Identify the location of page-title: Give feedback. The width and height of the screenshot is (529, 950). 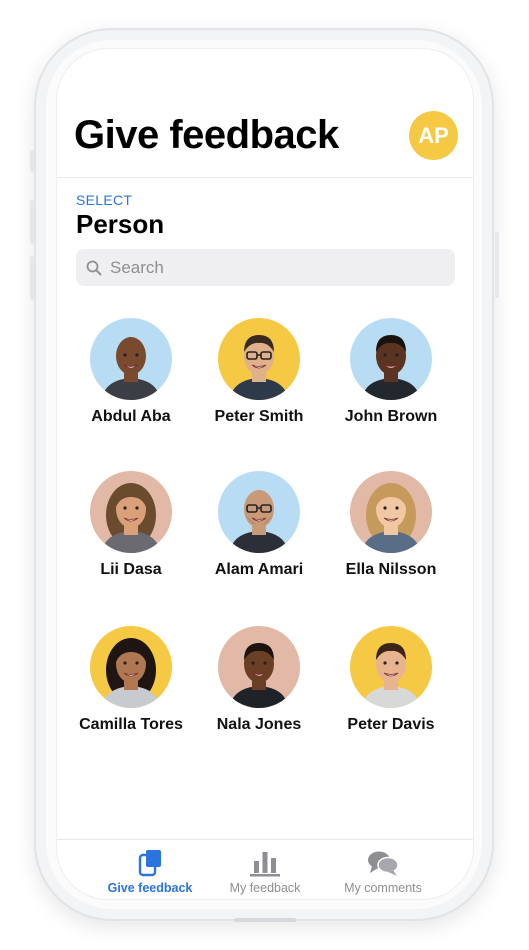
(206, 135).